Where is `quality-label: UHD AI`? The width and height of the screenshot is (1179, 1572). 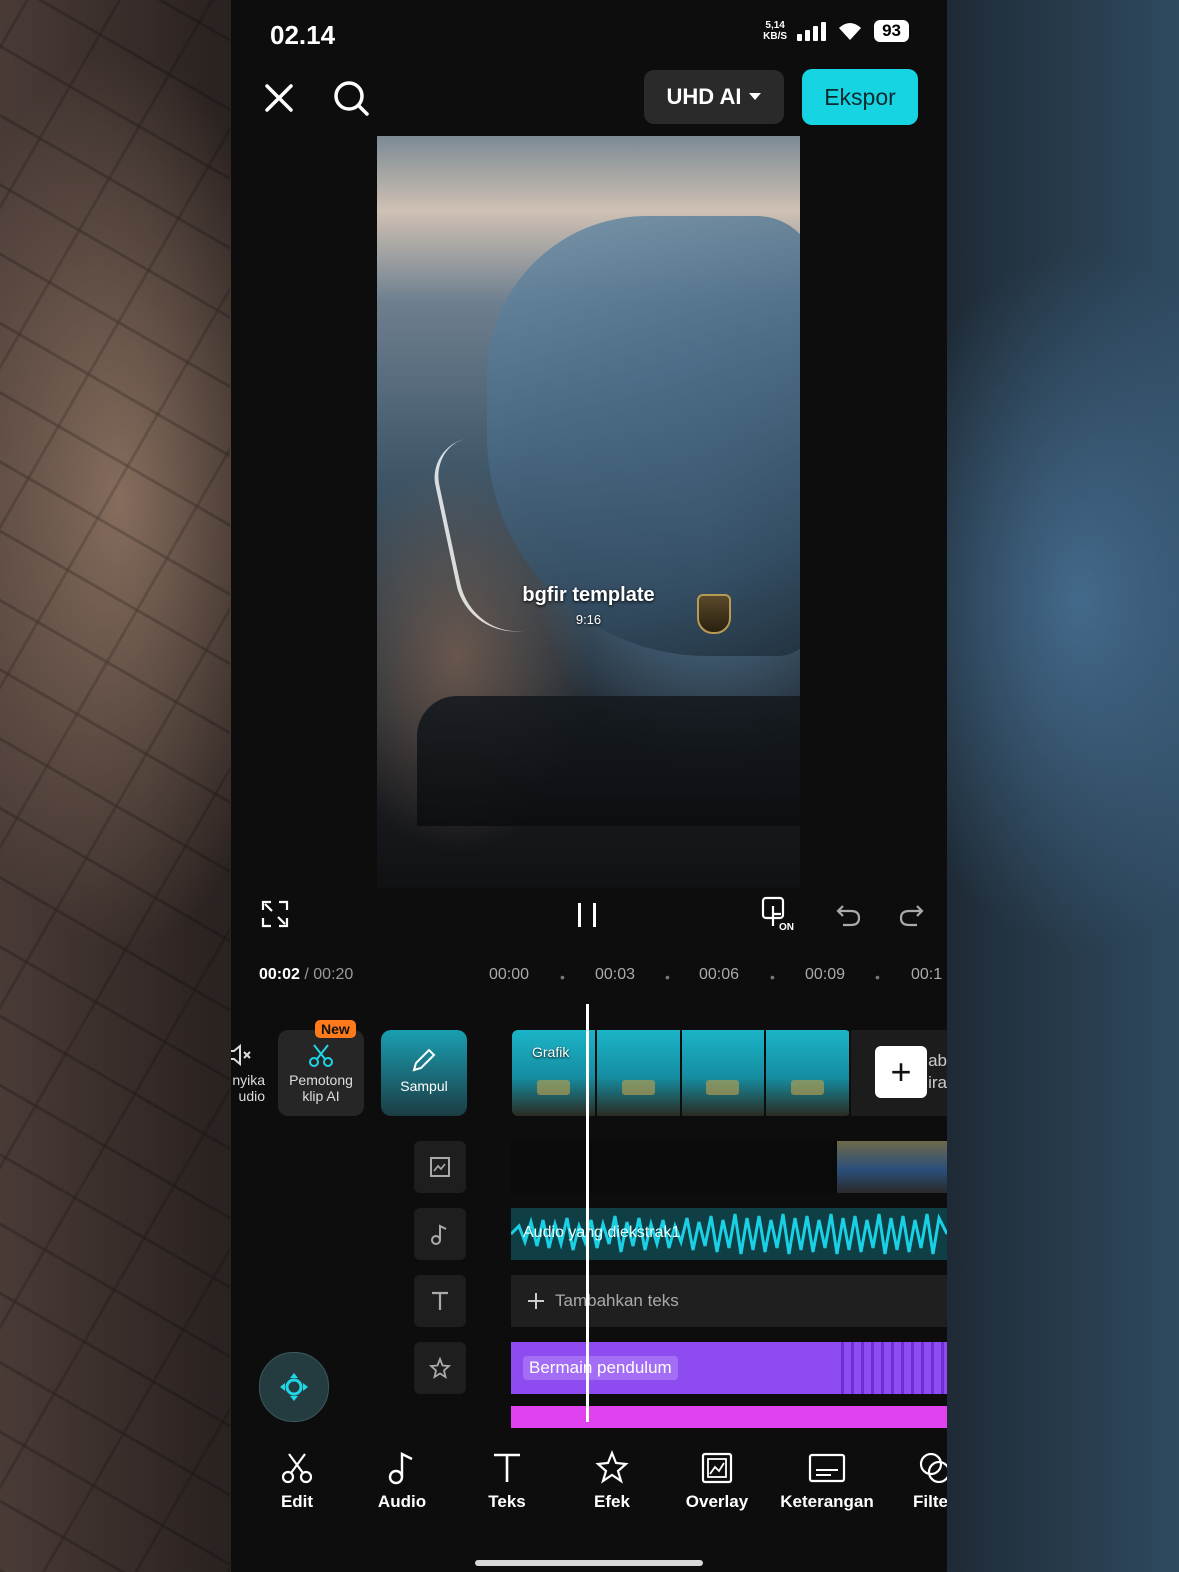 quality-label: UHD AI is located at coordinates (704, 96).